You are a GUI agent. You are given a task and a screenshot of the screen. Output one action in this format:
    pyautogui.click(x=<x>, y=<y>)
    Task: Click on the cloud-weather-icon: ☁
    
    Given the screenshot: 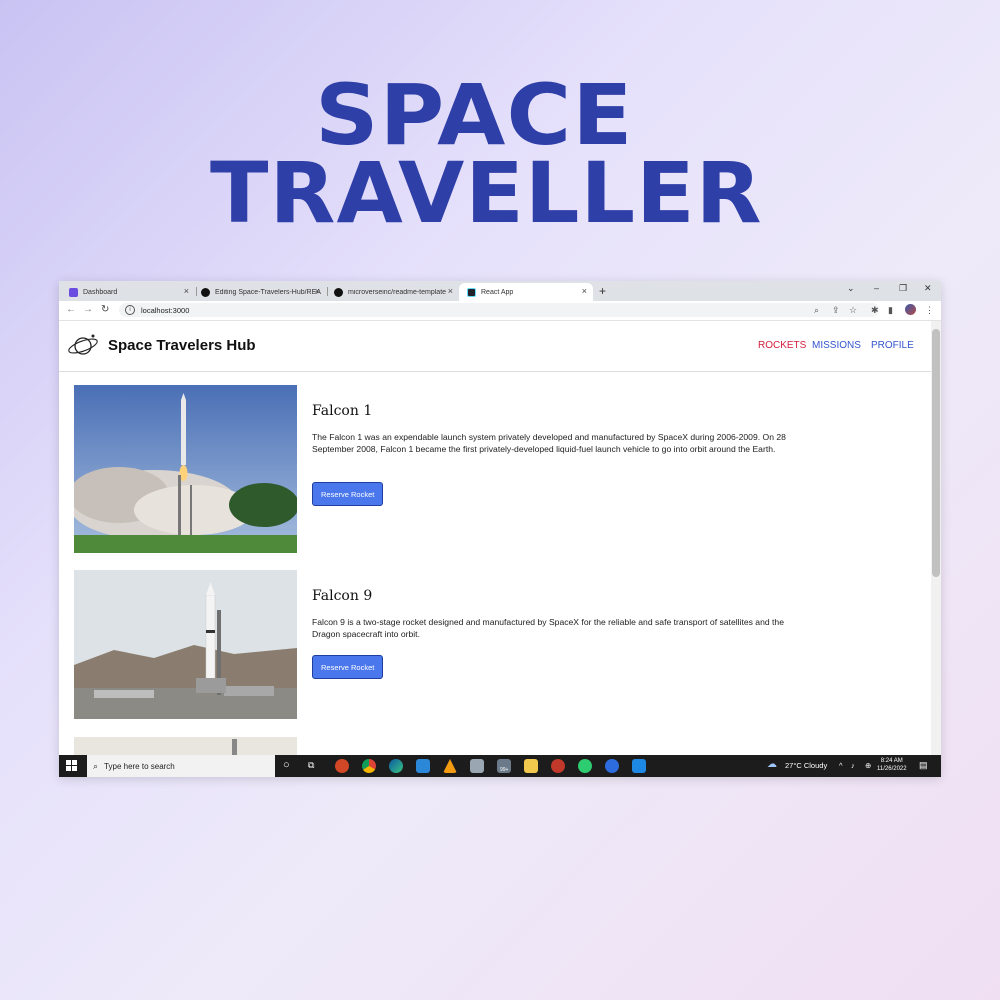 What is the action you would take?
    pyautogui.click(x=772, y=764)
    